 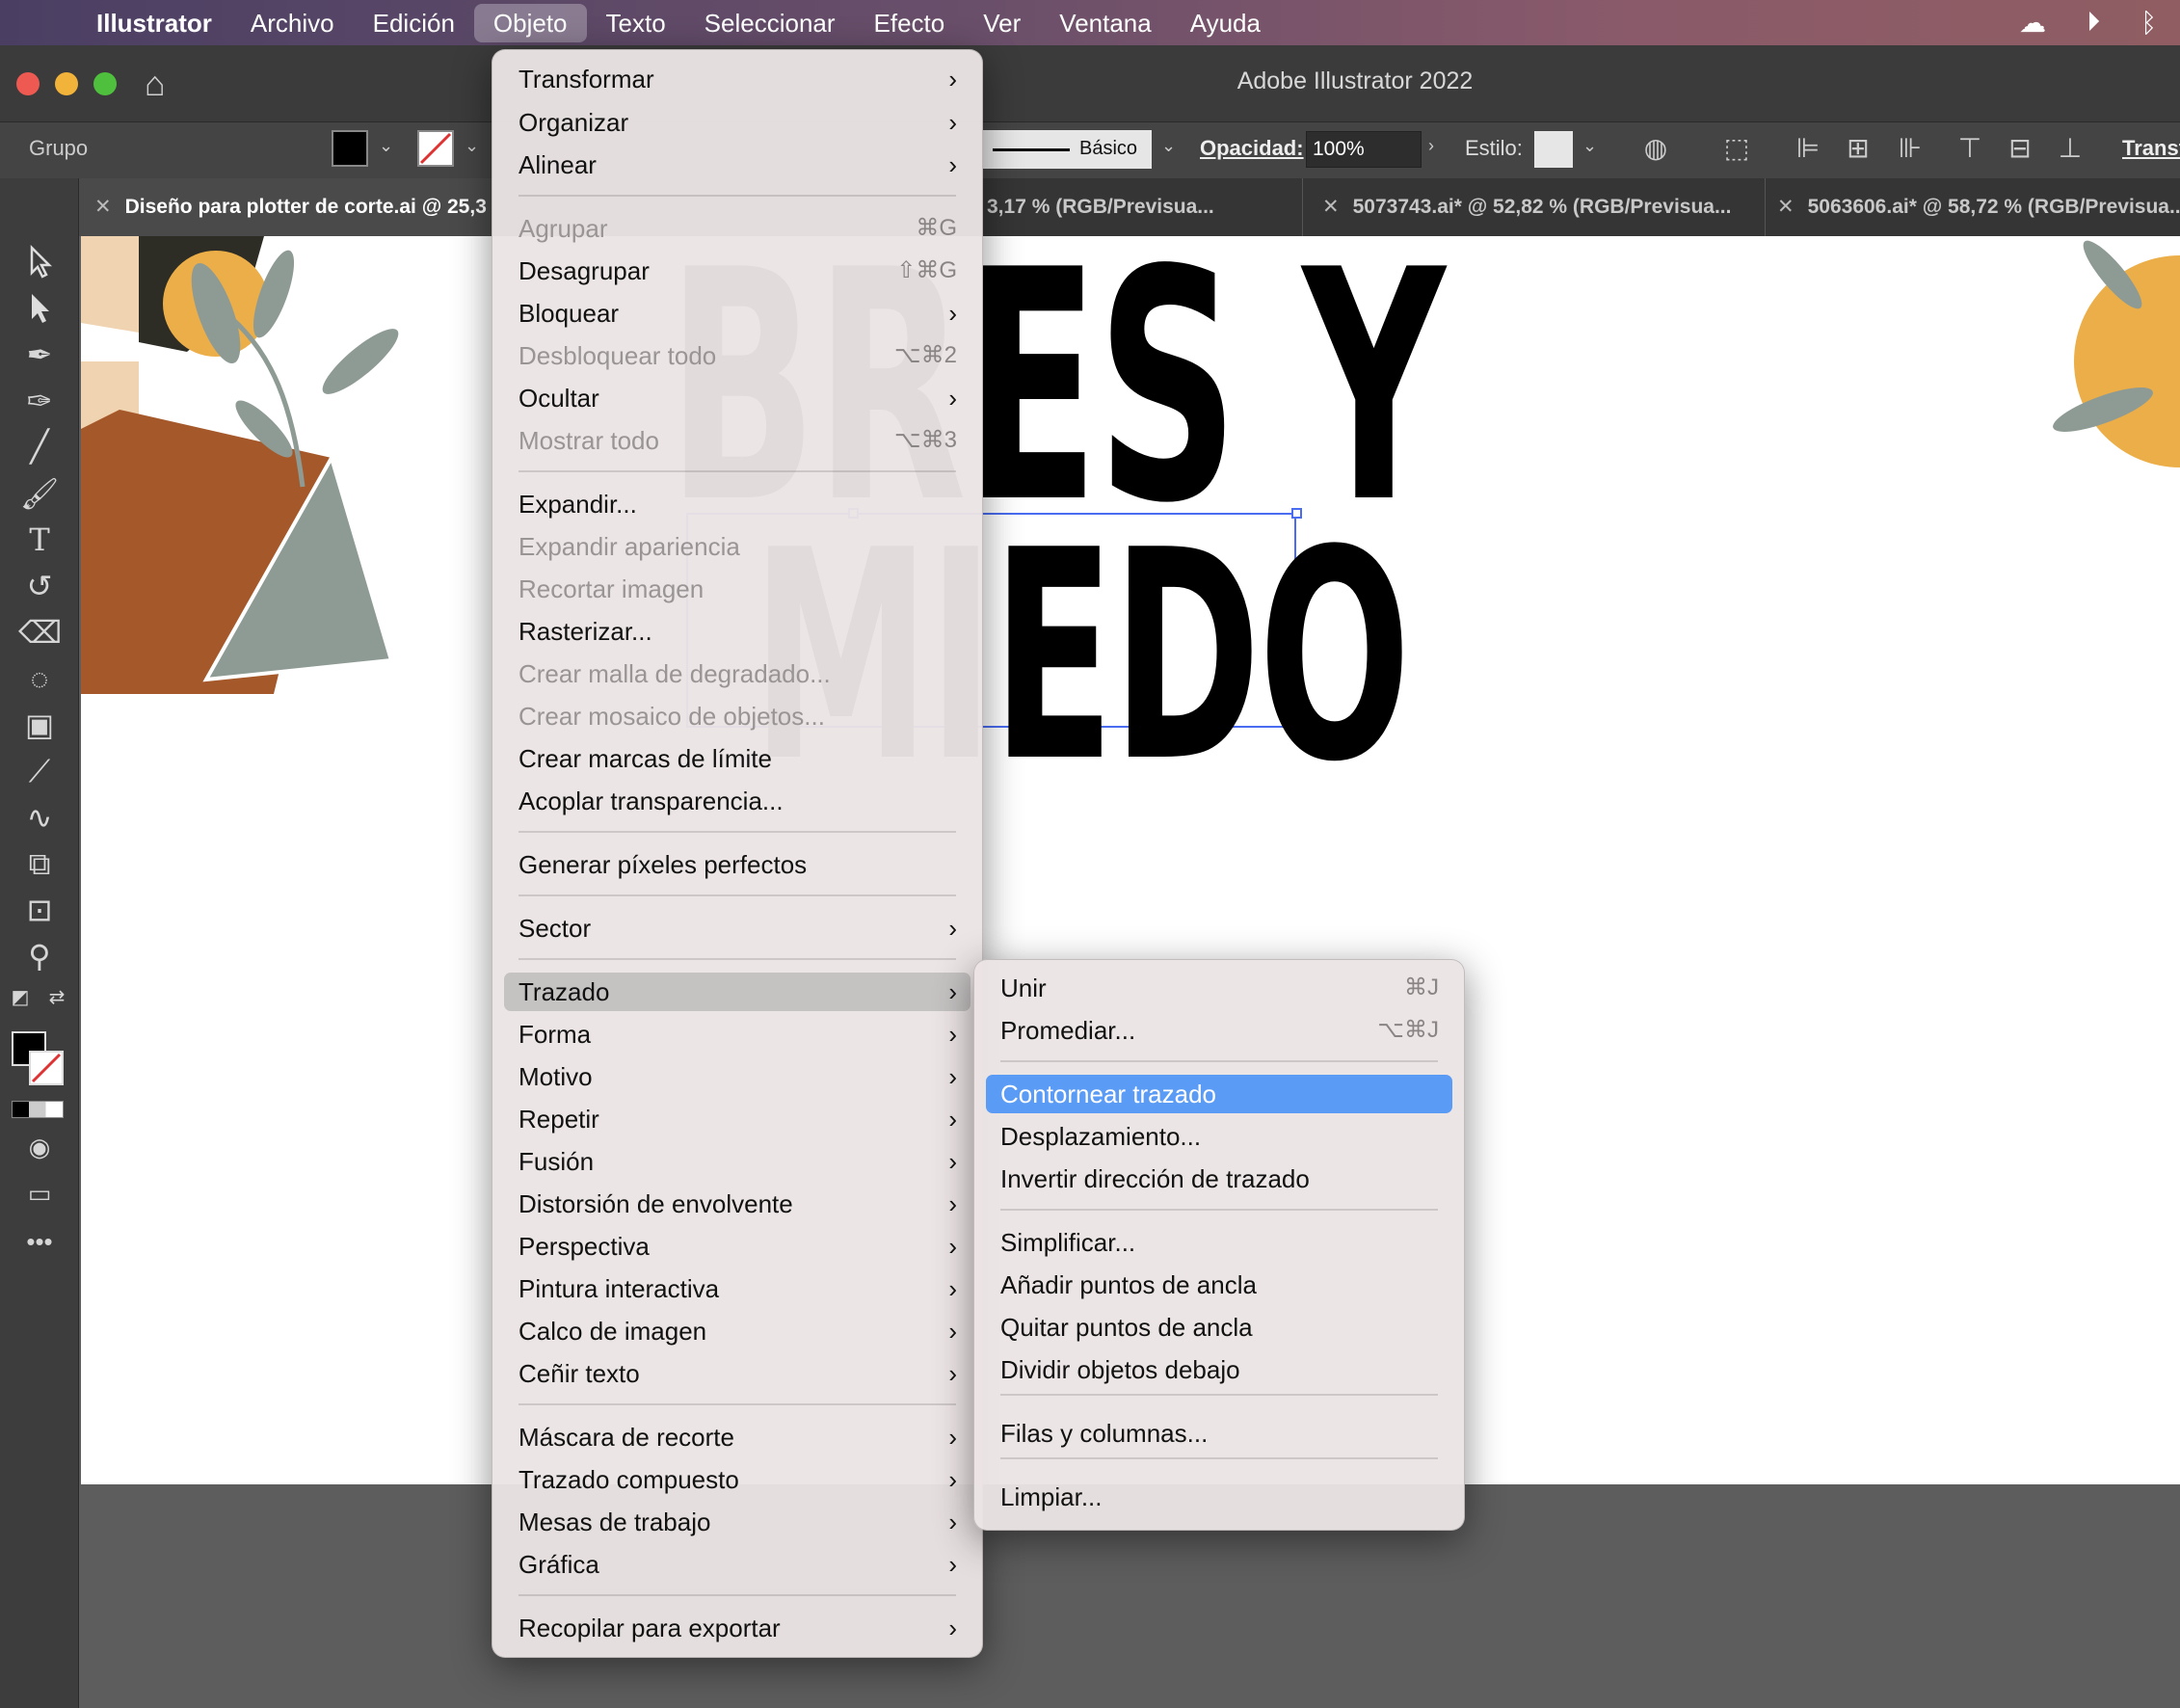 What do you see at coordinates (636, 23) in the screenshot?
I see `menu-texto: Texto` at bounding box center [636, 23].